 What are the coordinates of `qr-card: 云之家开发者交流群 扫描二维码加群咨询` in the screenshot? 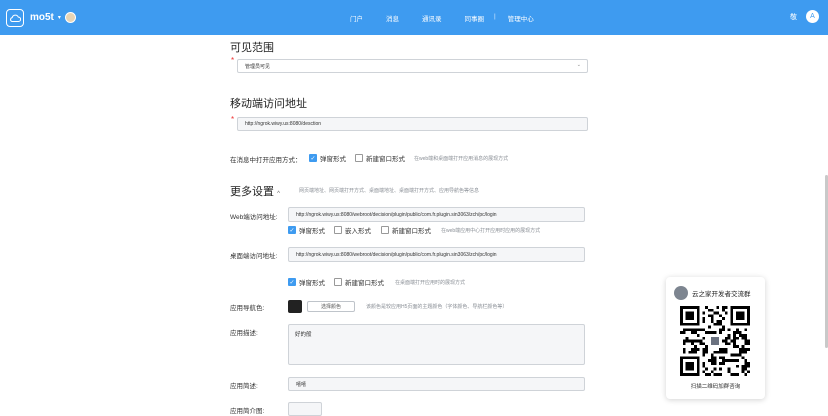 It's located at (715, 338).